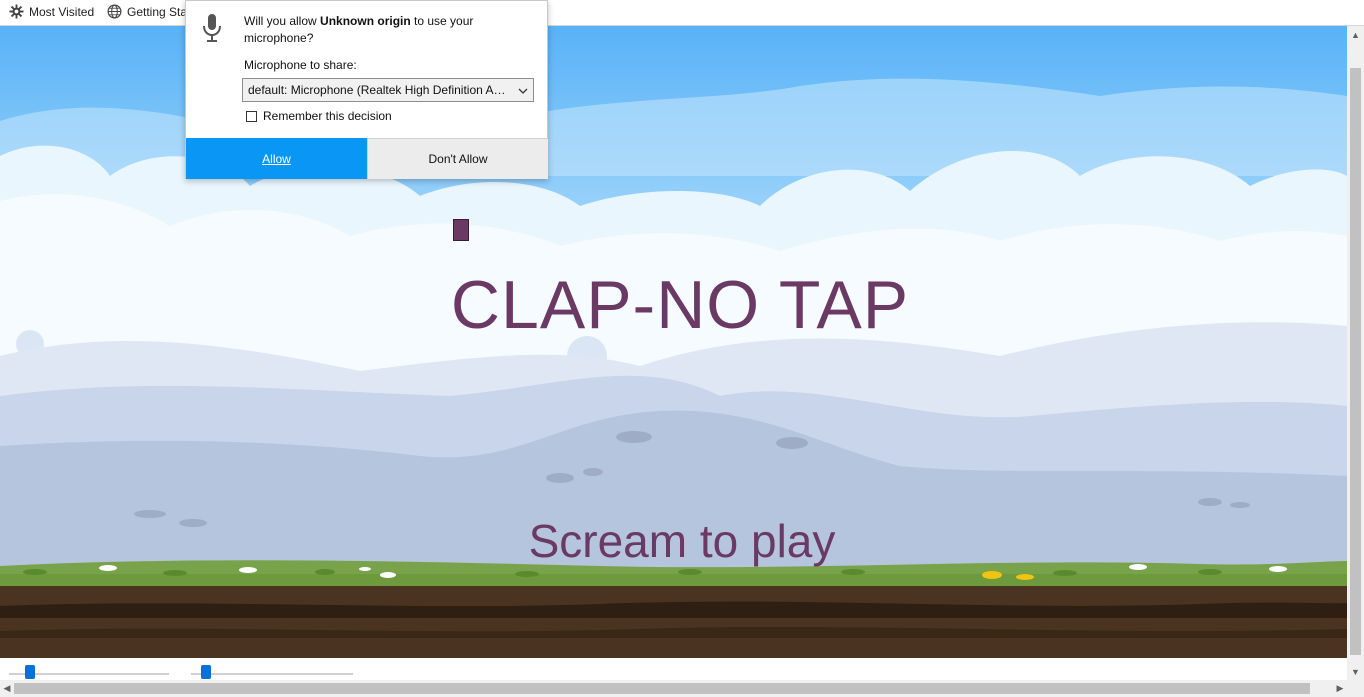 Image resolution: width=1364 pixels, height=697 pixels. What do you see at coordinates (1355, 688) in the screenshot?
I see `scrollbar-corner` at bounding box center [1355, 688].